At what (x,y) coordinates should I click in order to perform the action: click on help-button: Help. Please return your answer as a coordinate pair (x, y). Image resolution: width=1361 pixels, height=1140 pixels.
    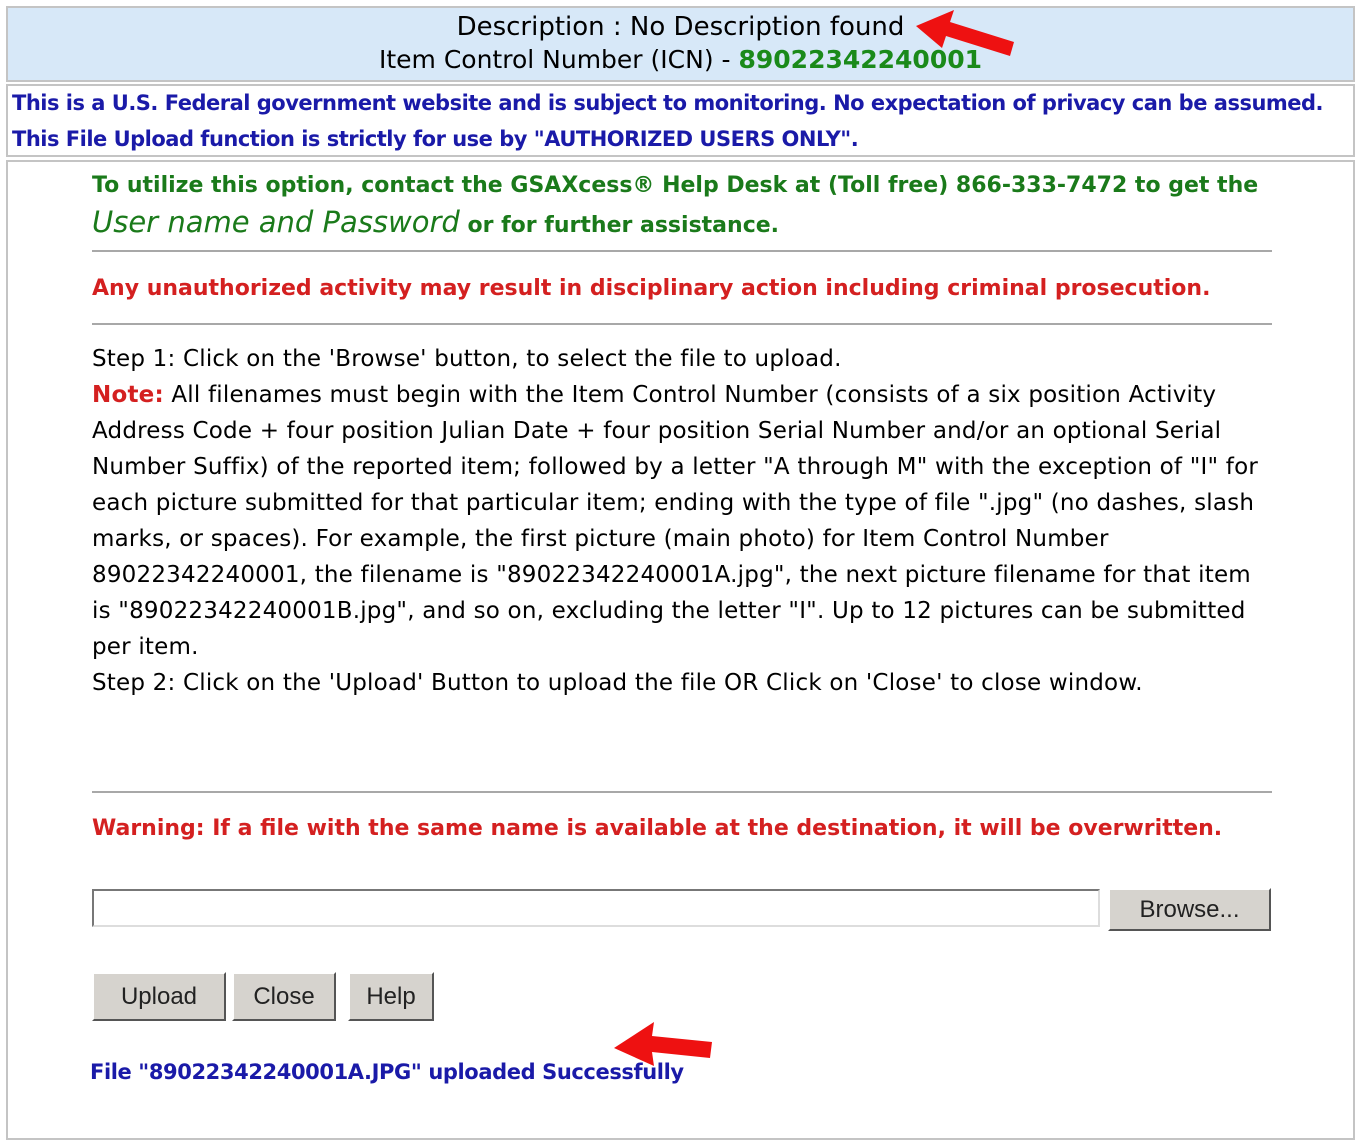
    Looking at the image, I should click on (391, 996).